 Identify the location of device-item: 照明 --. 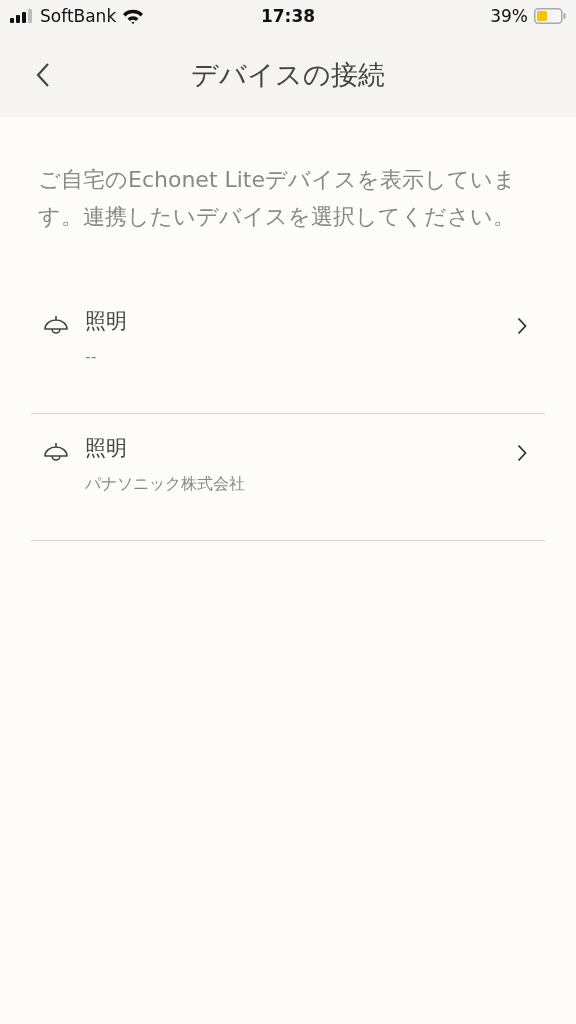
(288, 350).